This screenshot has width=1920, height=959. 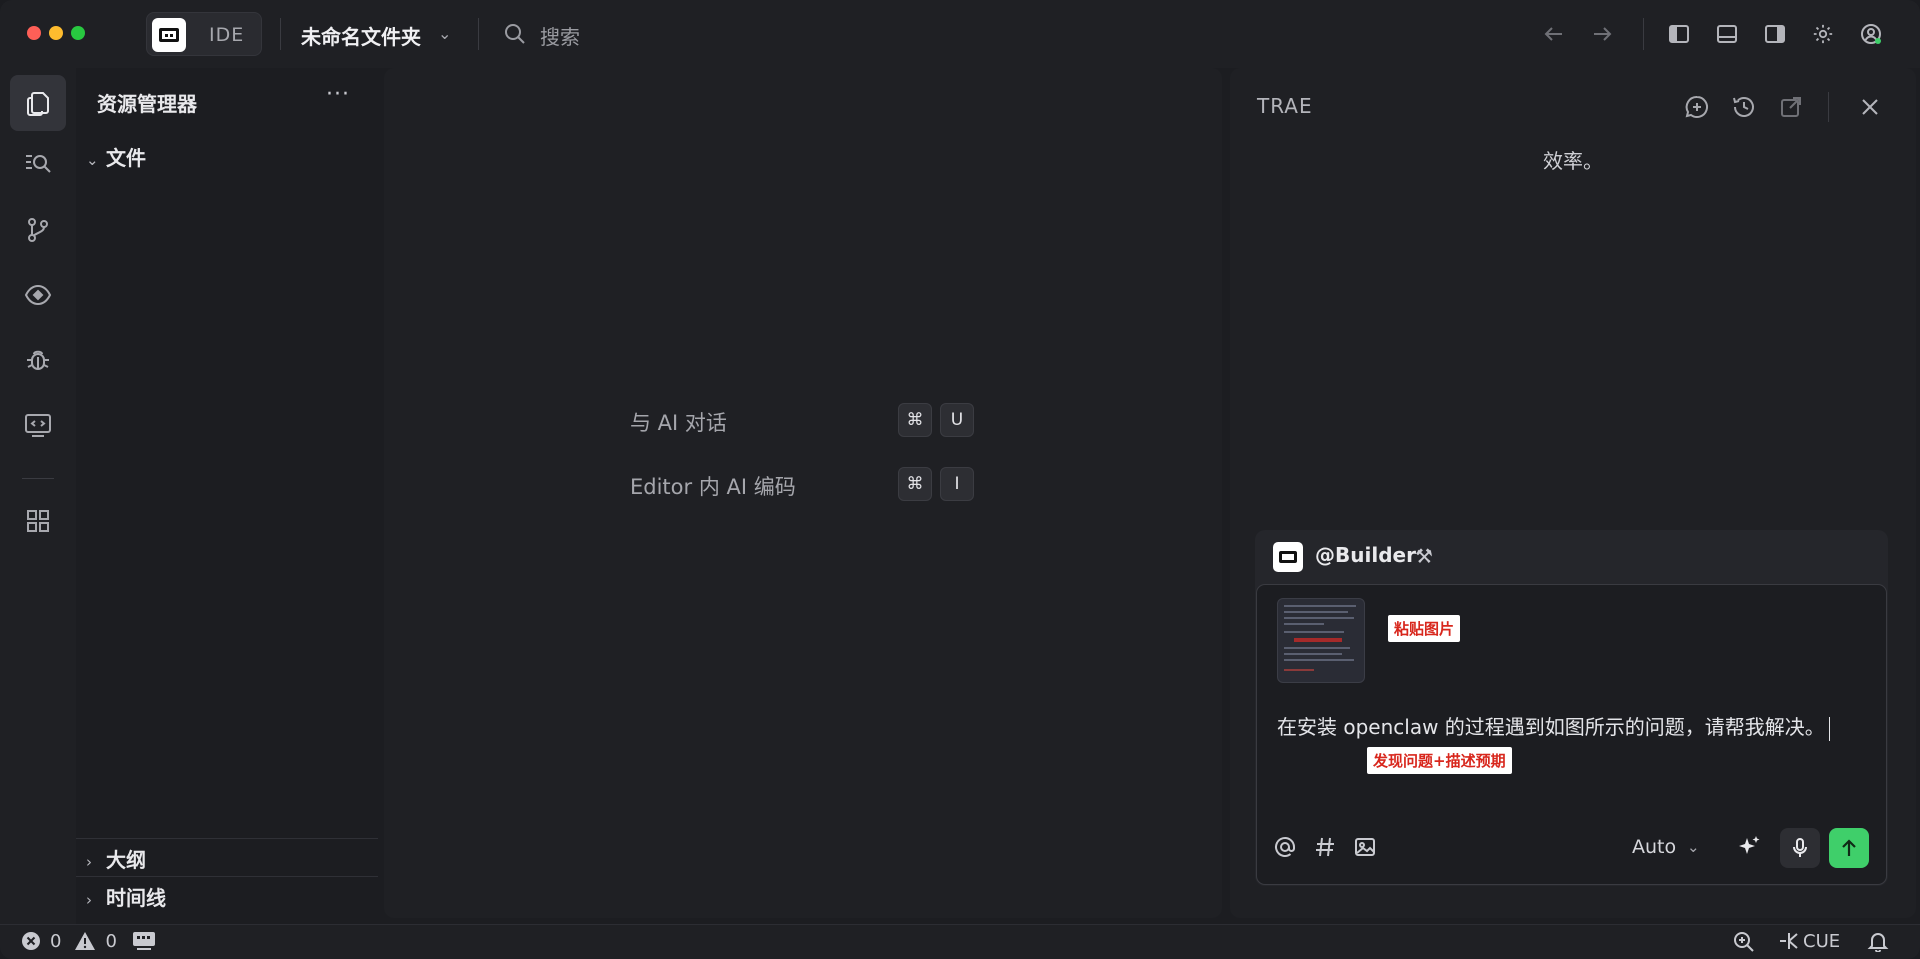 I want to click on toggle-panel-icon, so click(x=1727, y=34).